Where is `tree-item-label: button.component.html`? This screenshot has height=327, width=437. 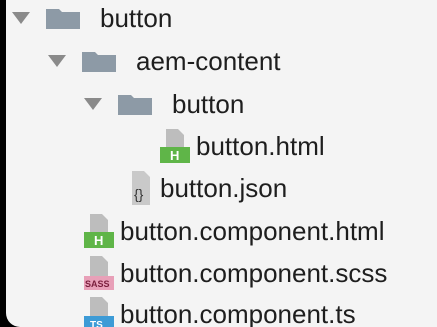
tree-item-label: button.component.html is located at coordinates (252, 231).